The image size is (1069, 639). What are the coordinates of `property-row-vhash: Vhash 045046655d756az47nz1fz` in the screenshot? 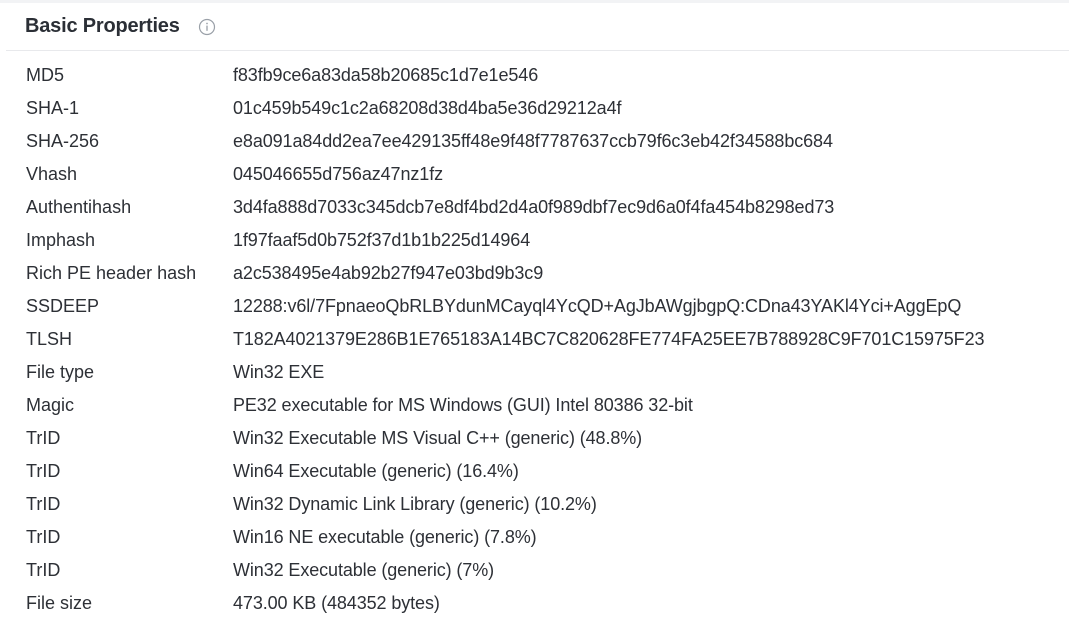 It's located at (547, 174).